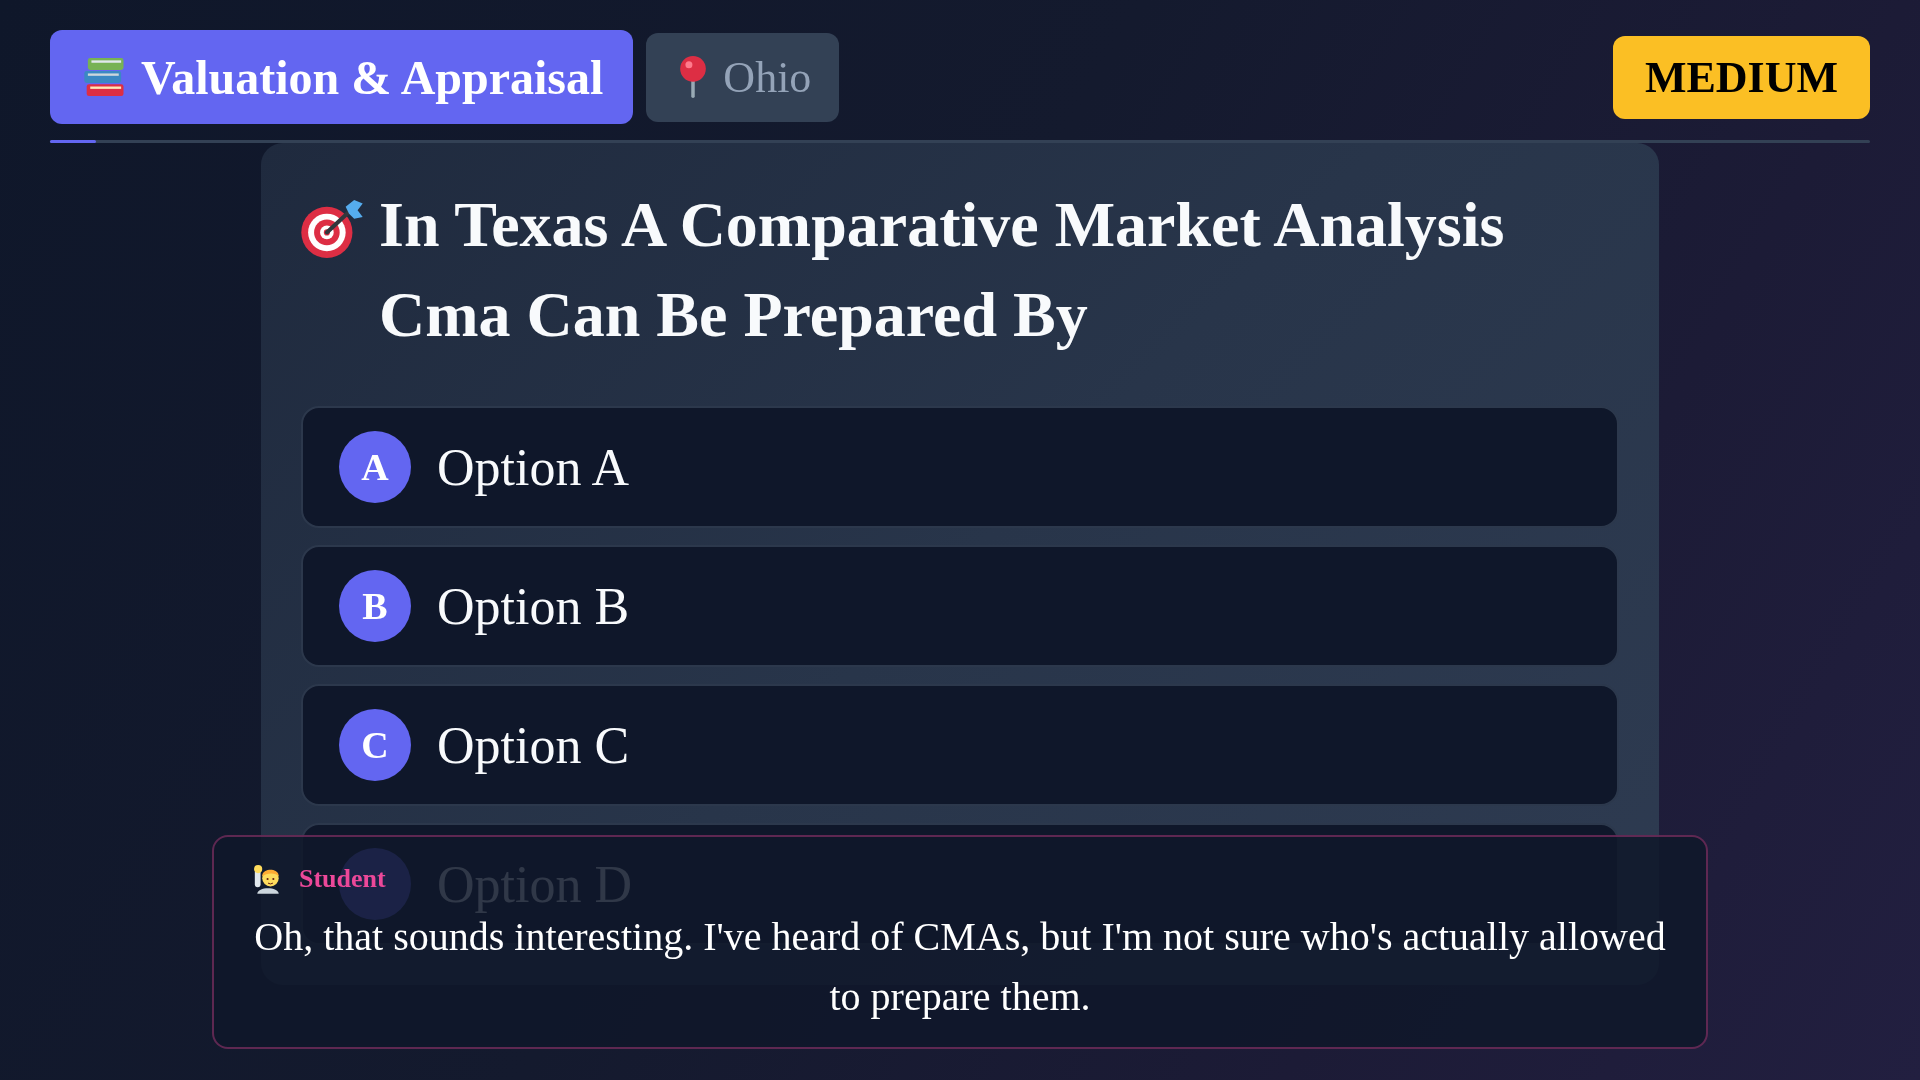 This screenshot has width=1920, height=1080. Describe the element at coordinates (375, 467) in the screenshot. I see `option-letter: A` at that location.